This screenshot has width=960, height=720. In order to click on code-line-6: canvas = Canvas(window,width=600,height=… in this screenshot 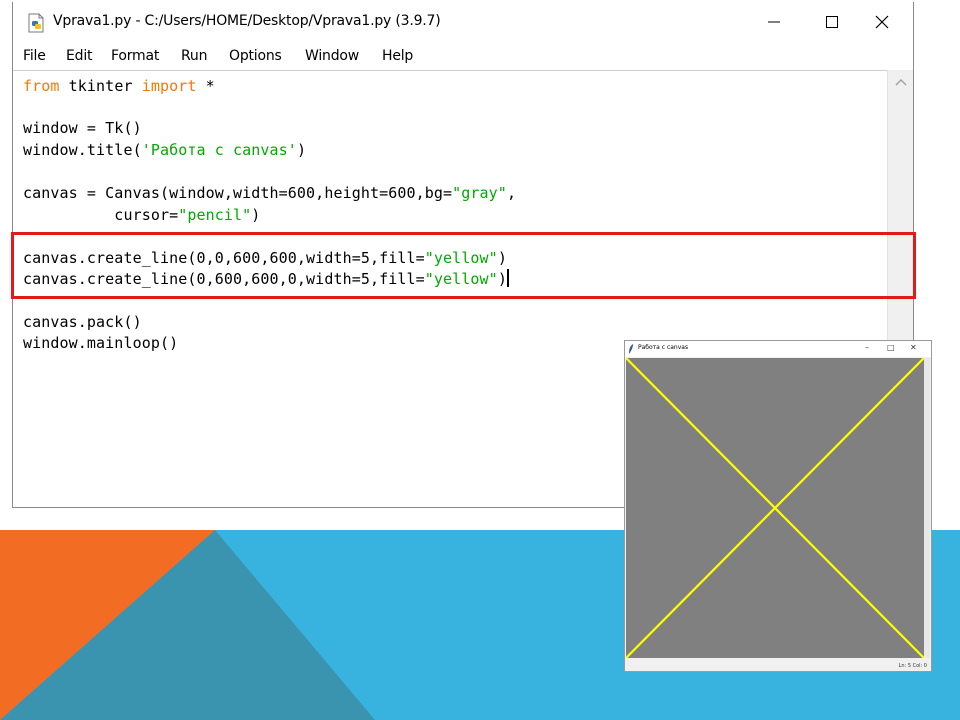, I will do `click(270, 193)`.